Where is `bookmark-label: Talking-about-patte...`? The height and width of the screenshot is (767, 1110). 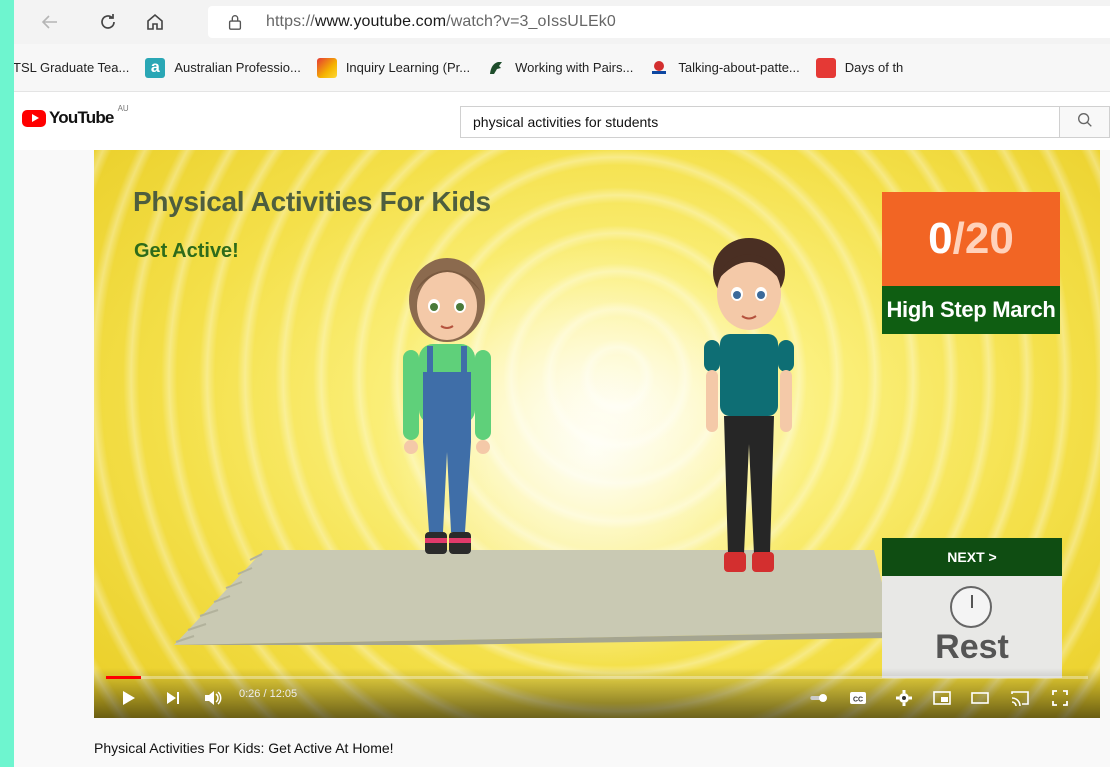
bookmark-label: Talking-about-patte... is located at coordinates (739, 67).